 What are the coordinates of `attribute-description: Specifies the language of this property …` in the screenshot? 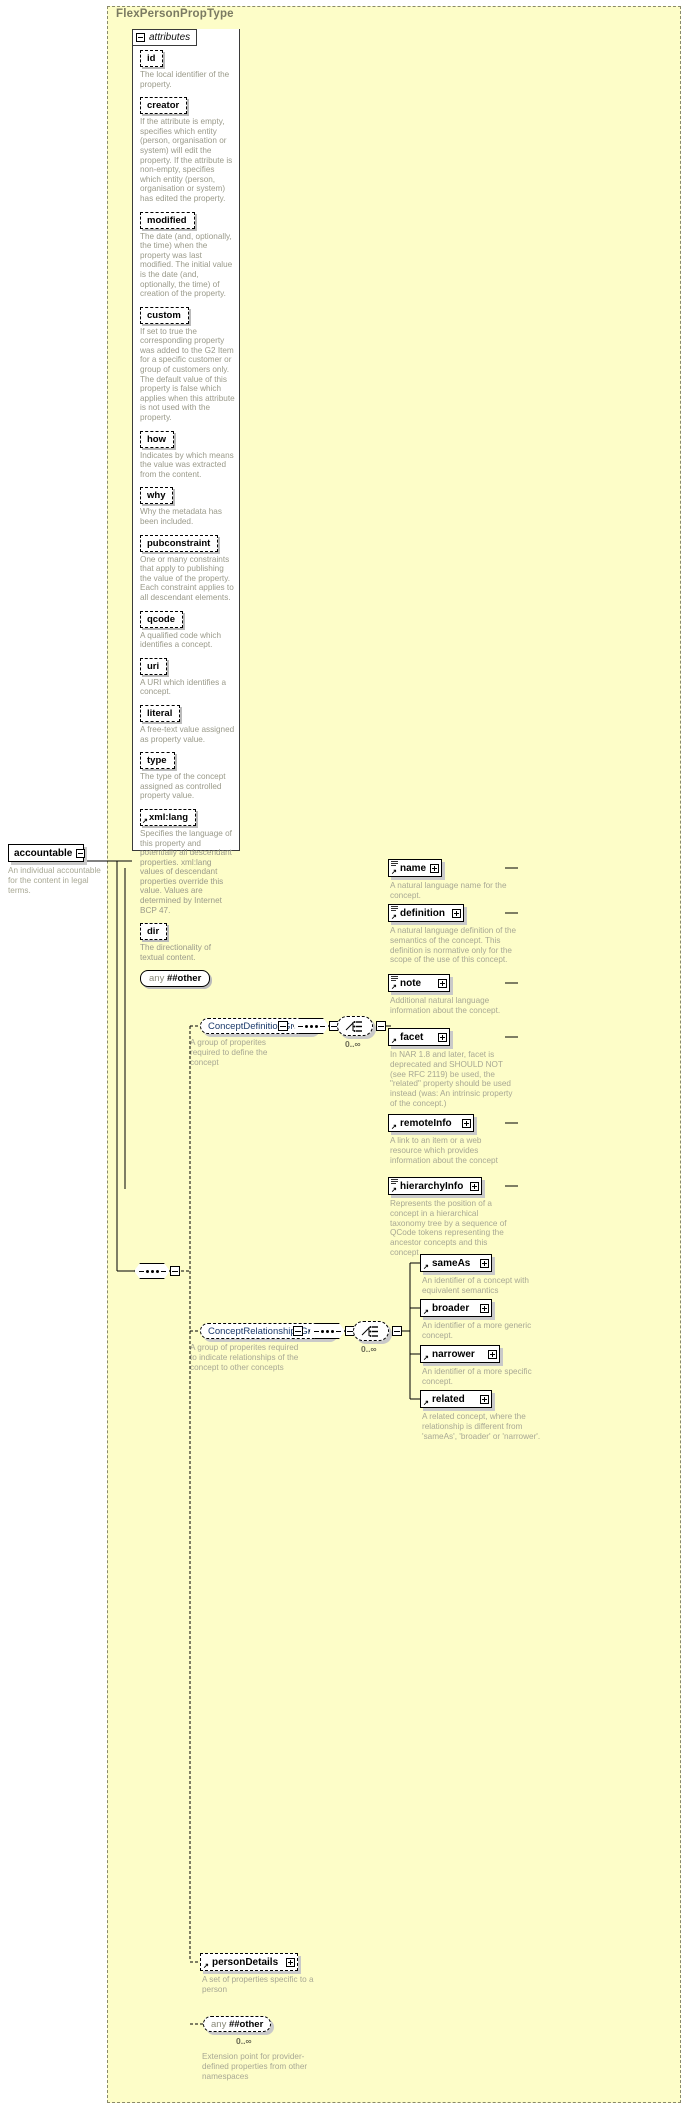 It's located at (186, 871).